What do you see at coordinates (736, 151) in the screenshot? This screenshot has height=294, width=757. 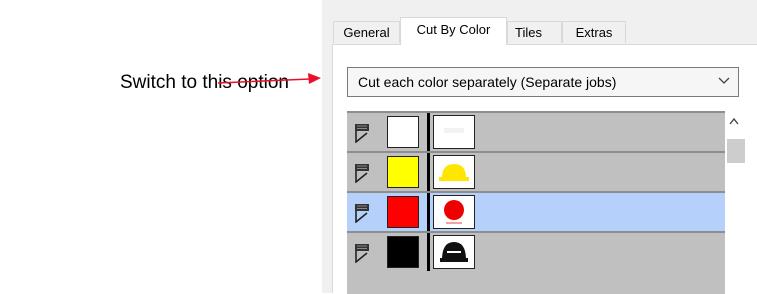 I see `scrollbar-thumb` at bounding box center [736, 151].